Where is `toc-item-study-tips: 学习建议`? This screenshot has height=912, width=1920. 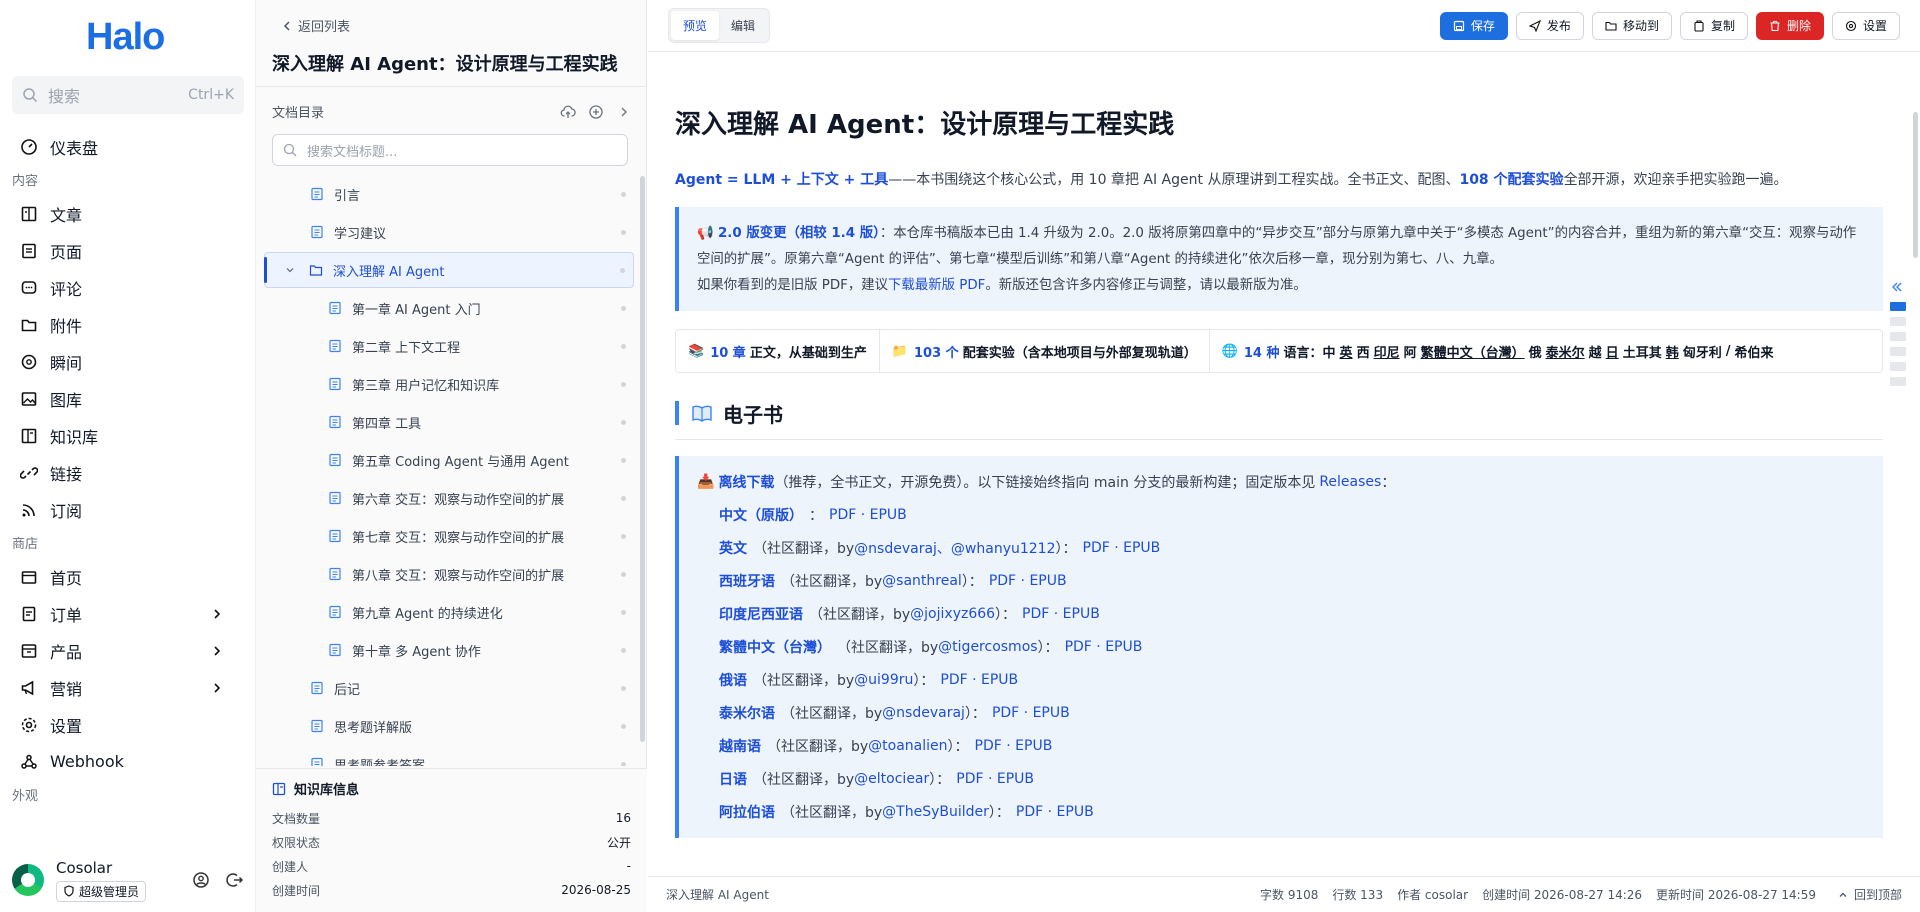 toc-item-study-tips: 学习建议 is located at coordinates (449, 232).